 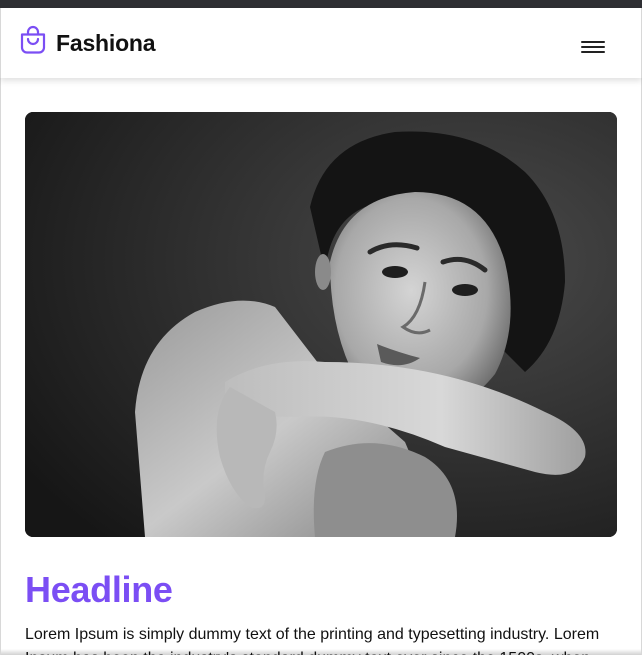 I want to click on navbar: Fashiona, so click(x=321, y=43).